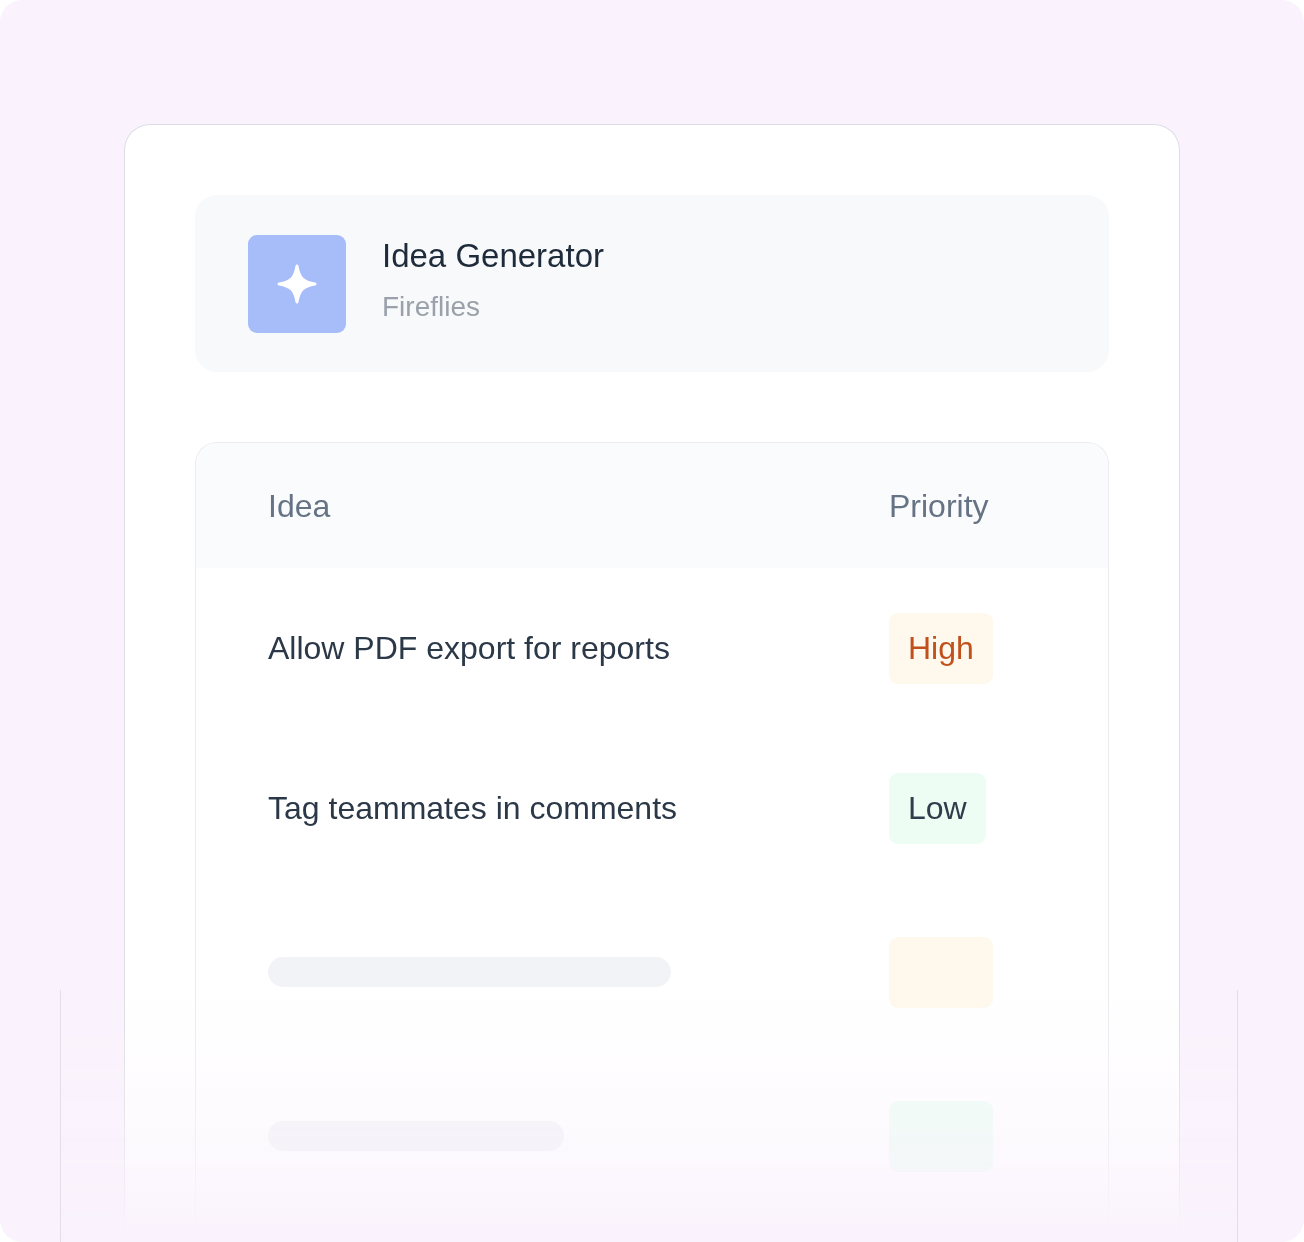 Image resolution: width=1304 pixels, height=1242 pixels. What do you see at coordinates (937, 808) in the screenshot?
I see `priority-tag: Low` at bounding box center [937, 808].